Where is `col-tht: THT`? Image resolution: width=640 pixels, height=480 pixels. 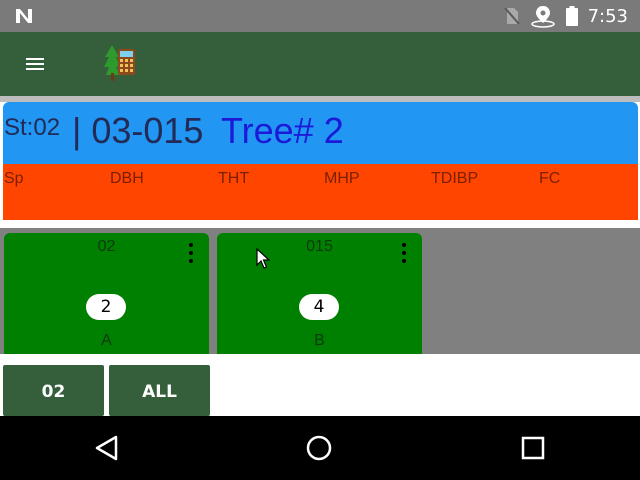
col-tht: THT is located at coordinates (234, 178).